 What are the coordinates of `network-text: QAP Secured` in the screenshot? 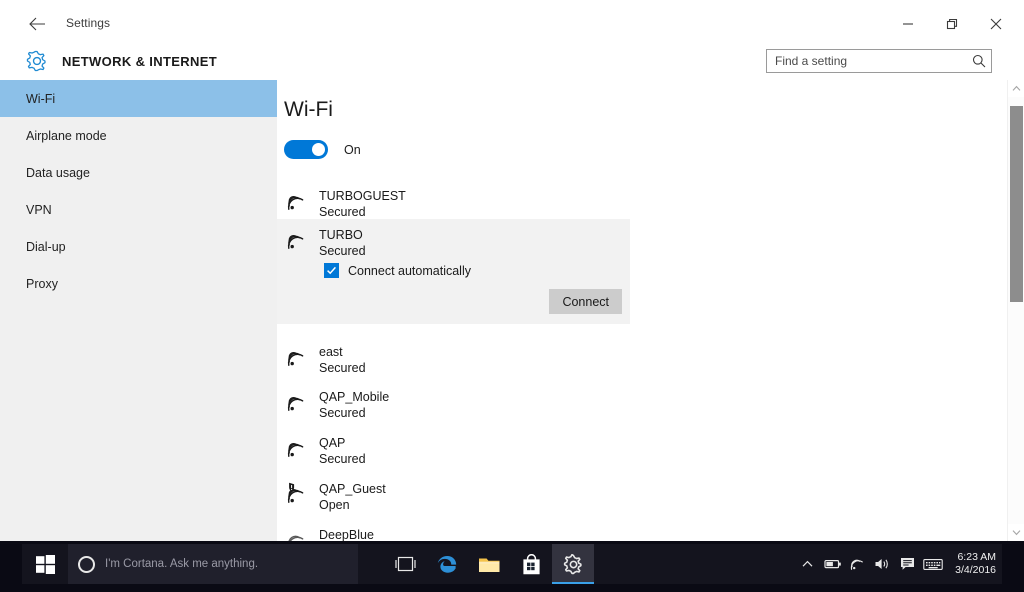 It's located at (342, 450).